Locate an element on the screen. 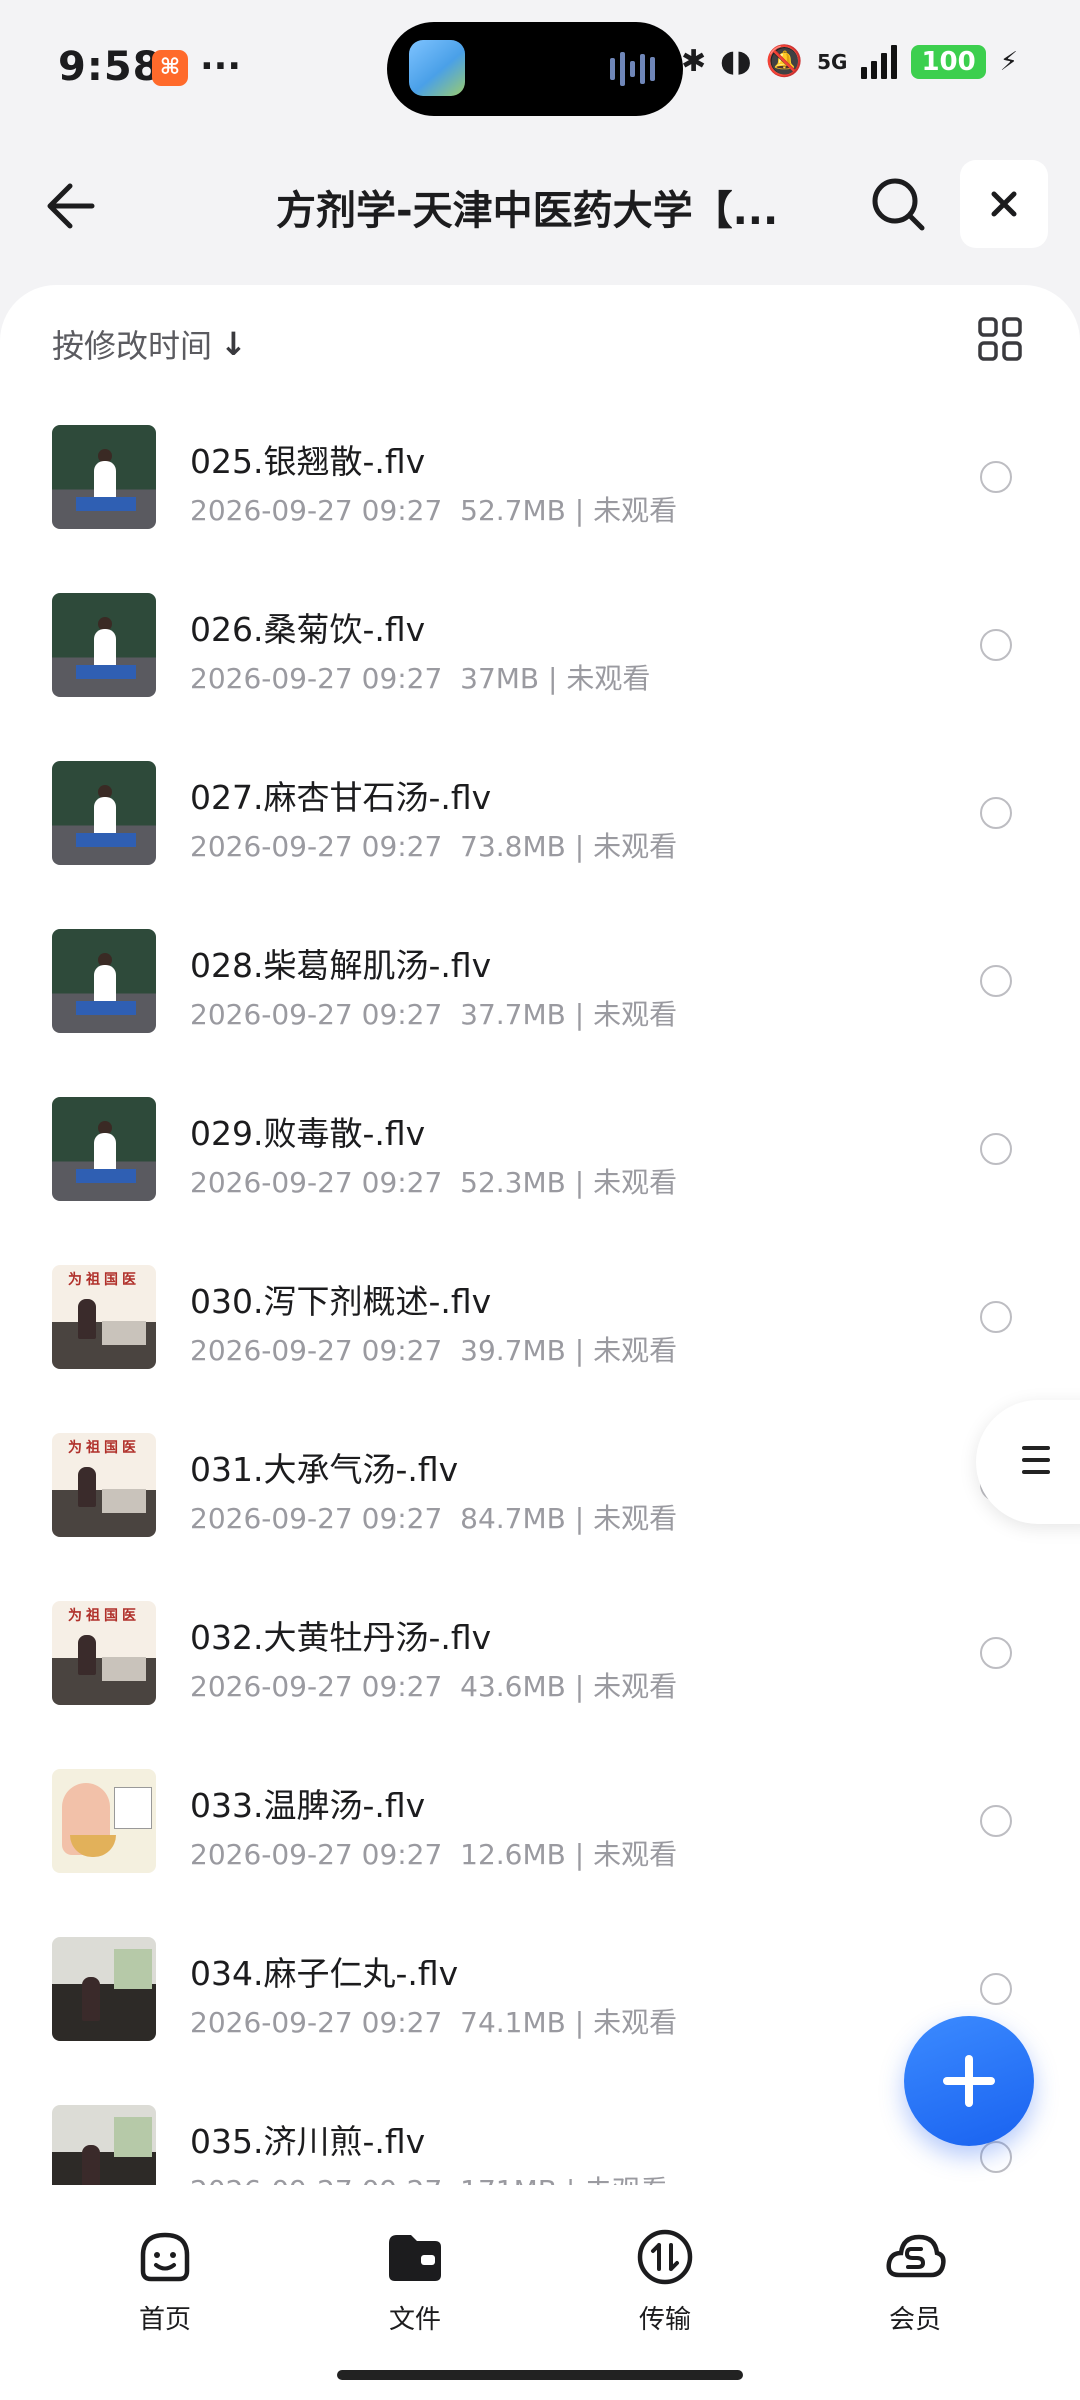  file-name: 029.败毒散-.flv is located at coordinates (308, 1133).